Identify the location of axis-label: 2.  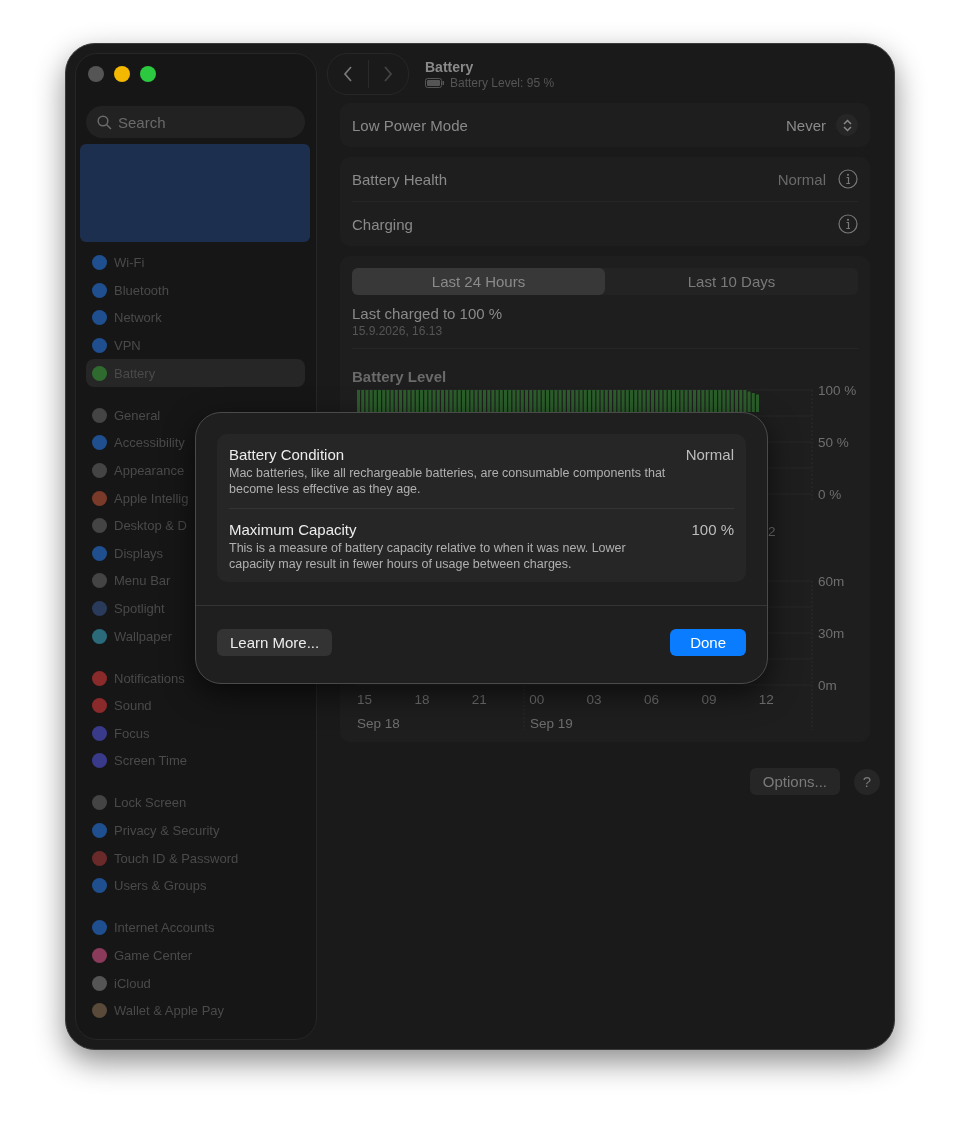
(772, 531).